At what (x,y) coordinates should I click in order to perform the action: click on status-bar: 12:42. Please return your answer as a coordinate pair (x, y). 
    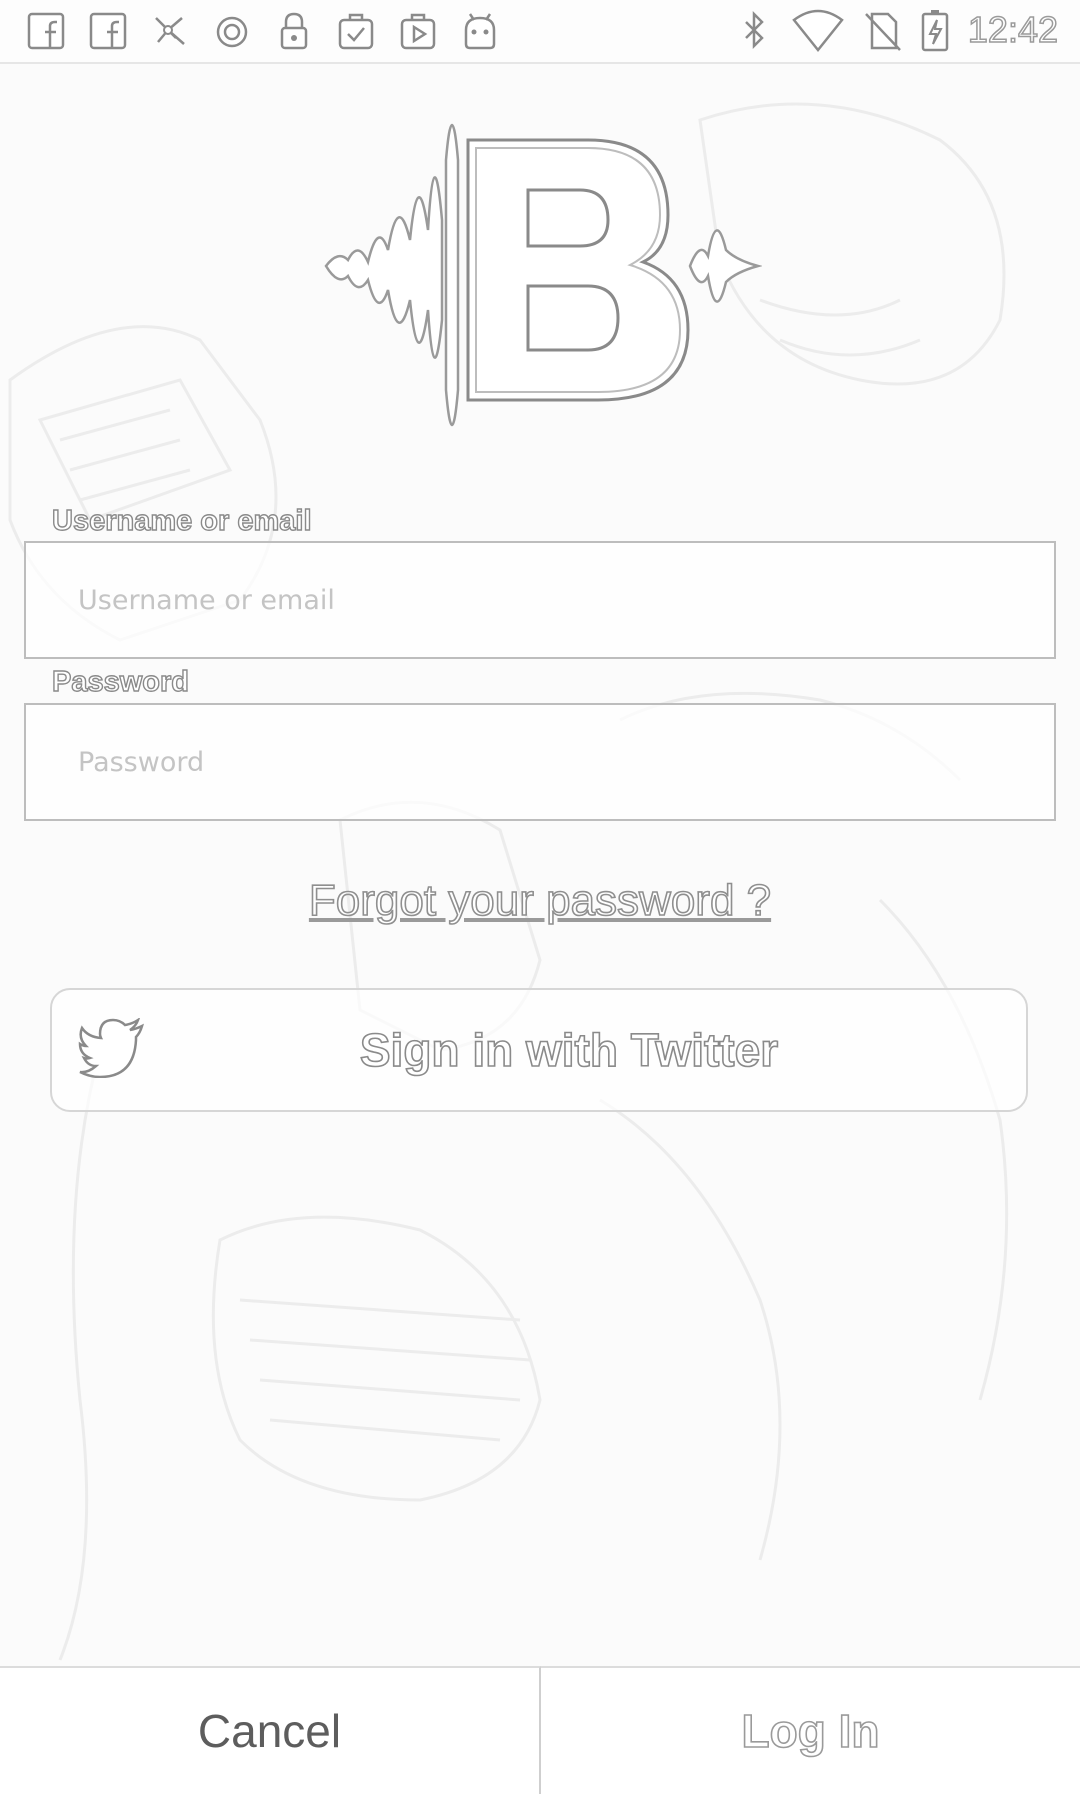
    Looking at the image, I should click on (540, 32).